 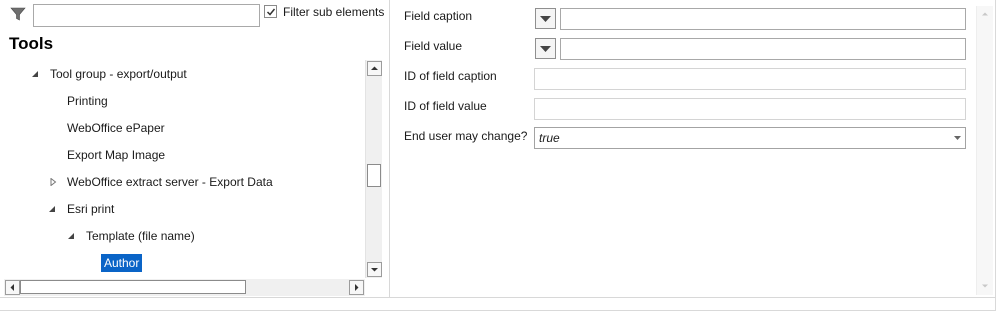 I want to click on field-caption-input, so click(x=763, y=19).